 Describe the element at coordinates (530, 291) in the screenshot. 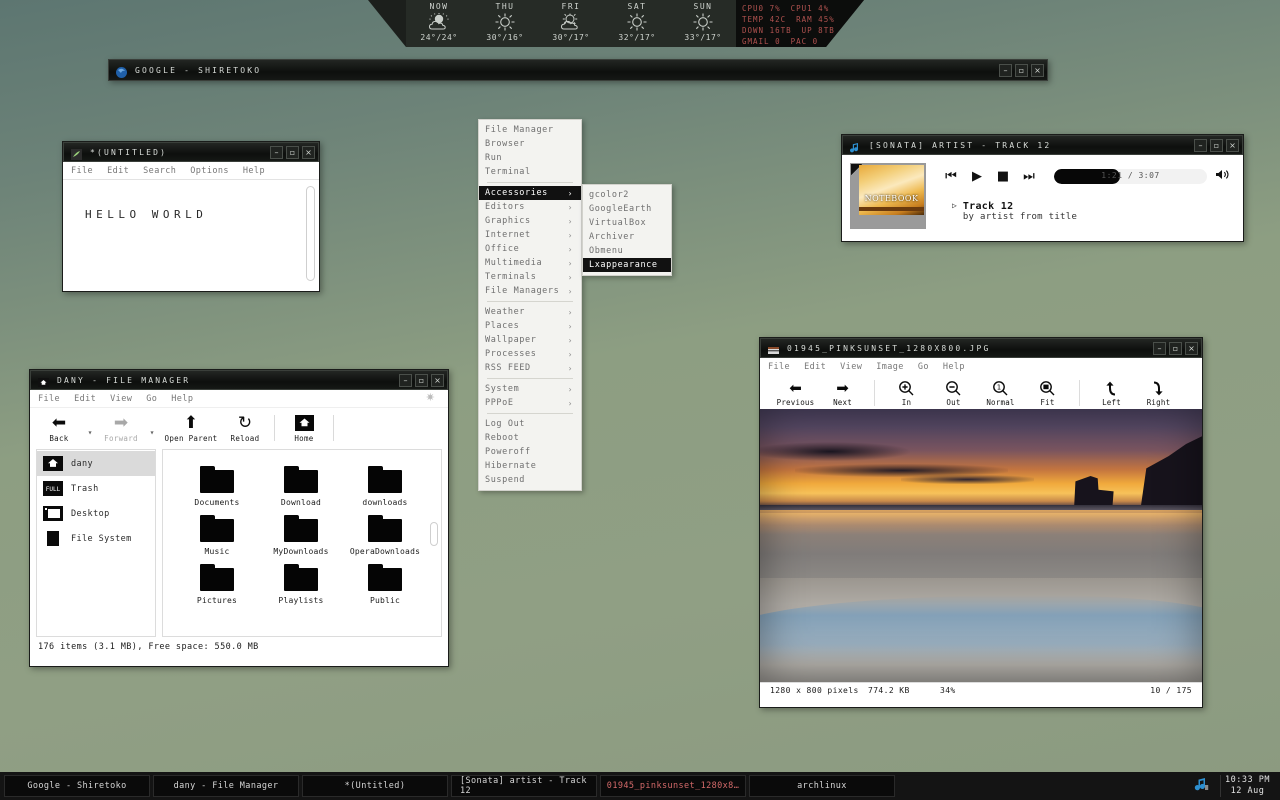

I see `menu-item-file-managers: File Managers ›` at that location.